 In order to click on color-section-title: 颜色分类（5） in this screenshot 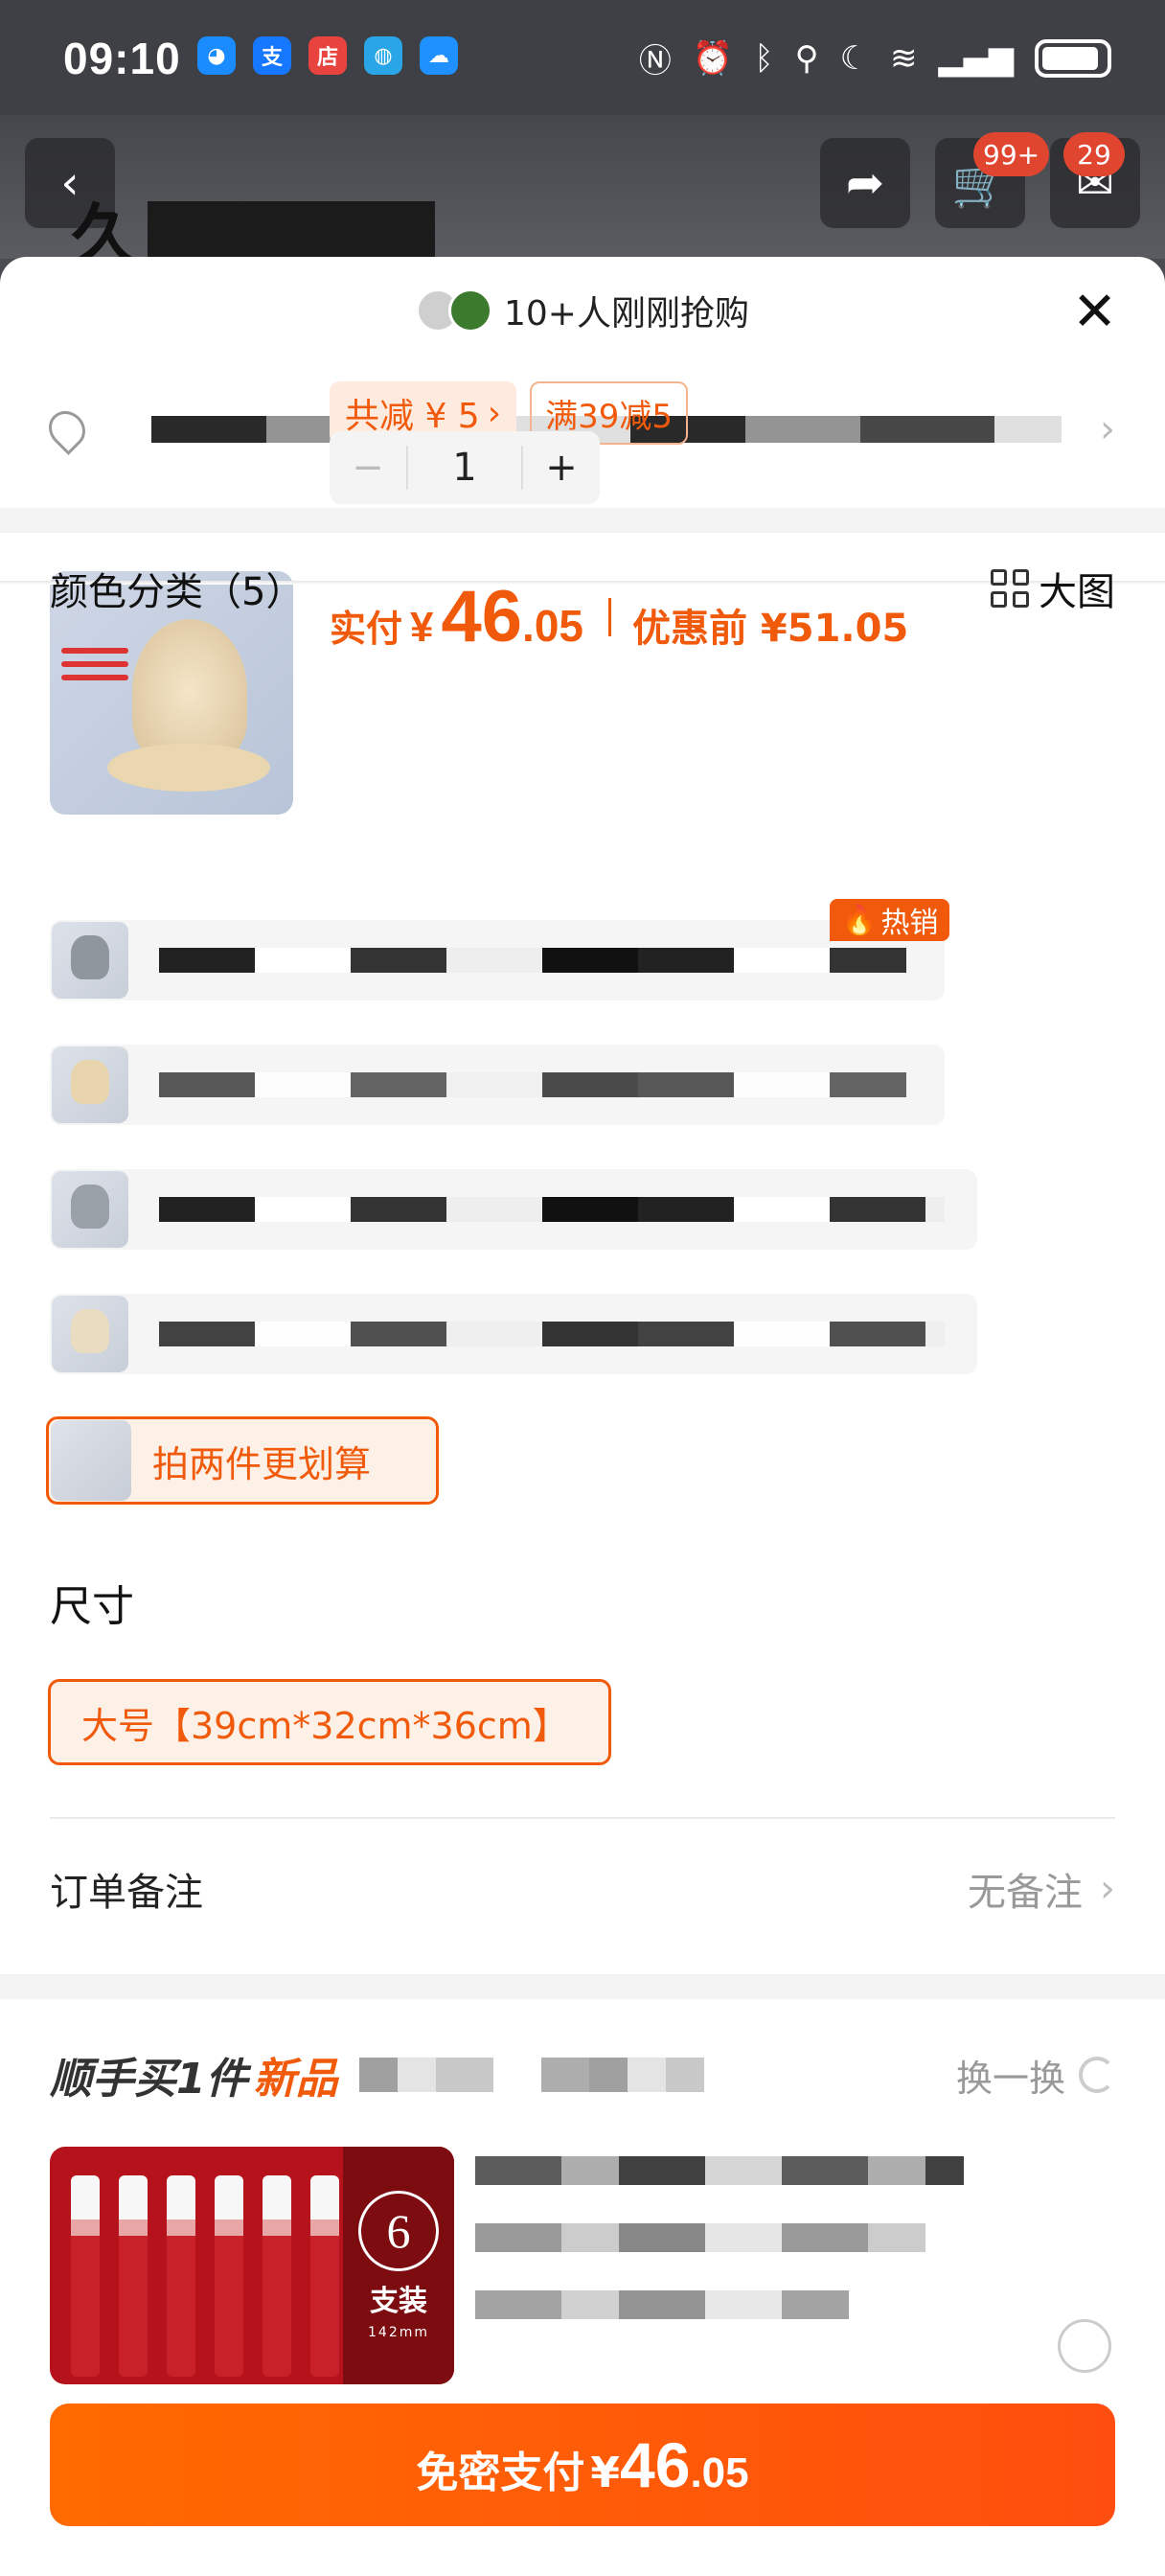, I will do `click(177, 592)`.